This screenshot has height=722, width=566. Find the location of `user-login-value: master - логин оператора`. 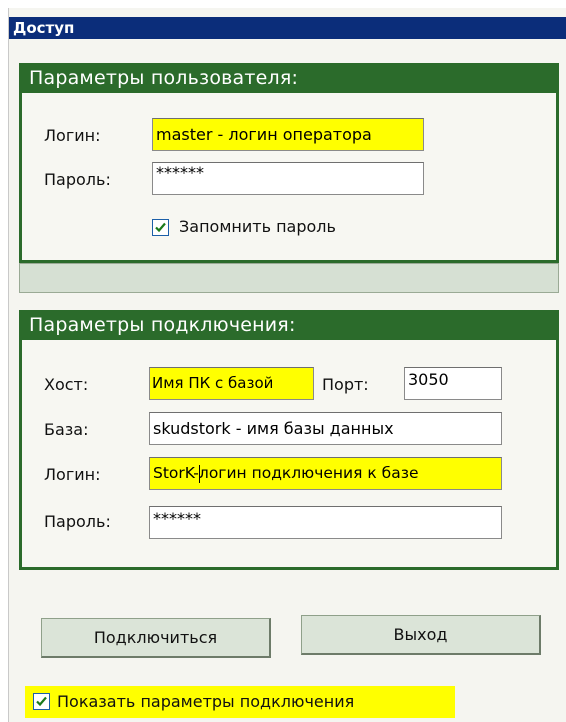

user-login-value: master - логин оператора is located at coordinates (264, 134).